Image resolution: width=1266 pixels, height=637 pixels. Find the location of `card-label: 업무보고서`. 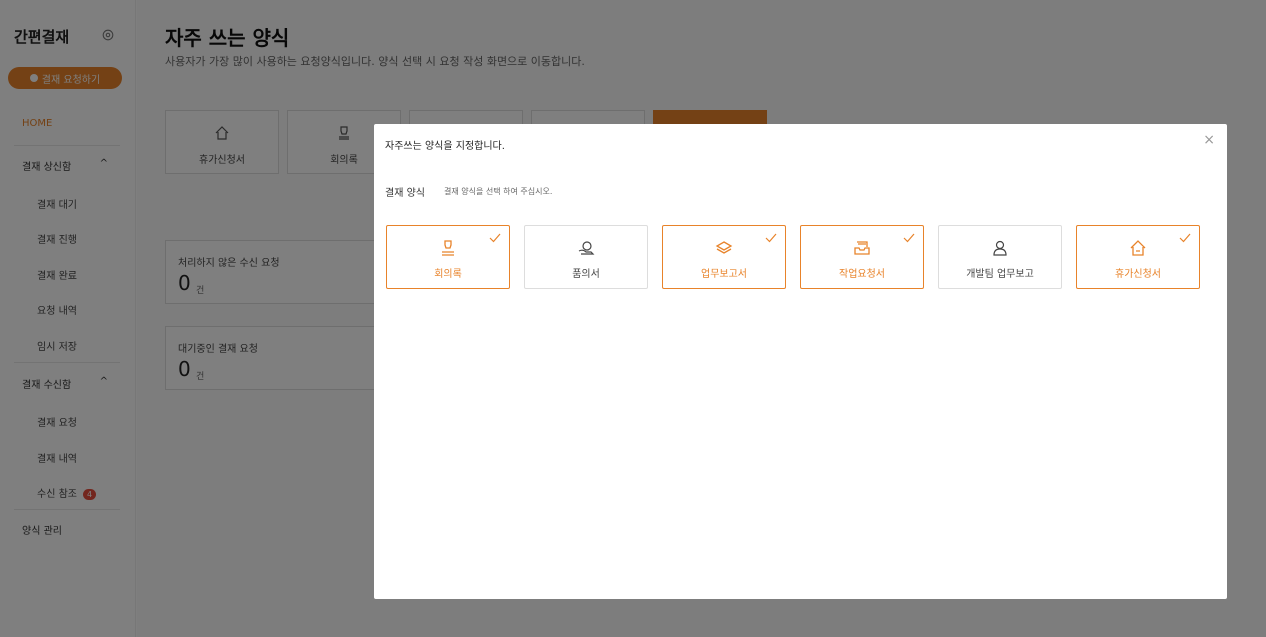

card-label: 업무보고서 is located at coordinates (724, 274).